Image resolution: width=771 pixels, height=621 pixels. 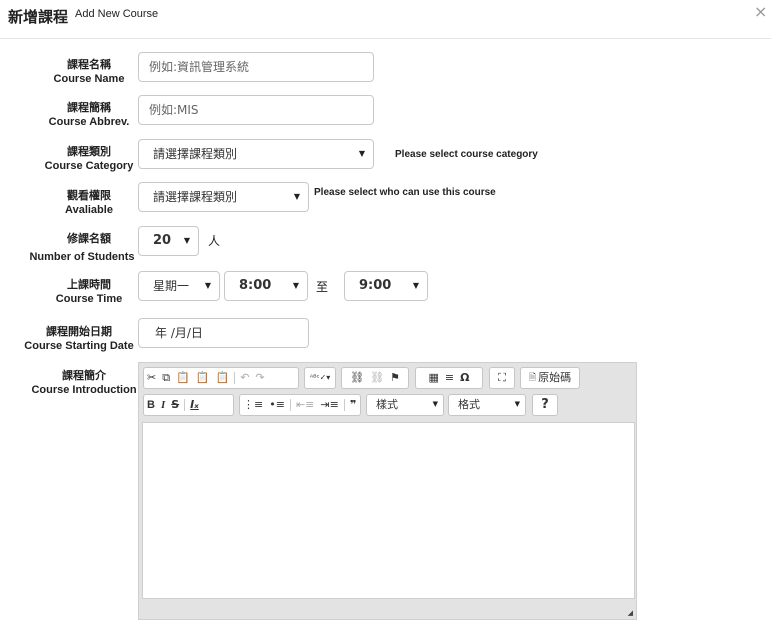 I want to click on paragraph-group: ⋮≡ •≡ ⇤≡ ⇥≡ ❞, so click(x=300, y=405).